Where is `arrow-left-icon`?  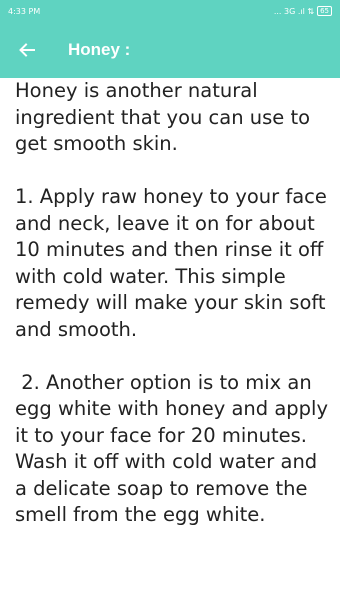
arrow-left-icon is located at coordinates (27, 50).